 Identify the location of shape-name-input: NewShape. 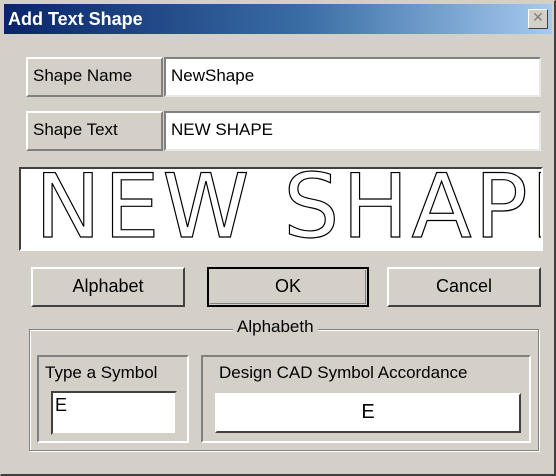
(352, 77).